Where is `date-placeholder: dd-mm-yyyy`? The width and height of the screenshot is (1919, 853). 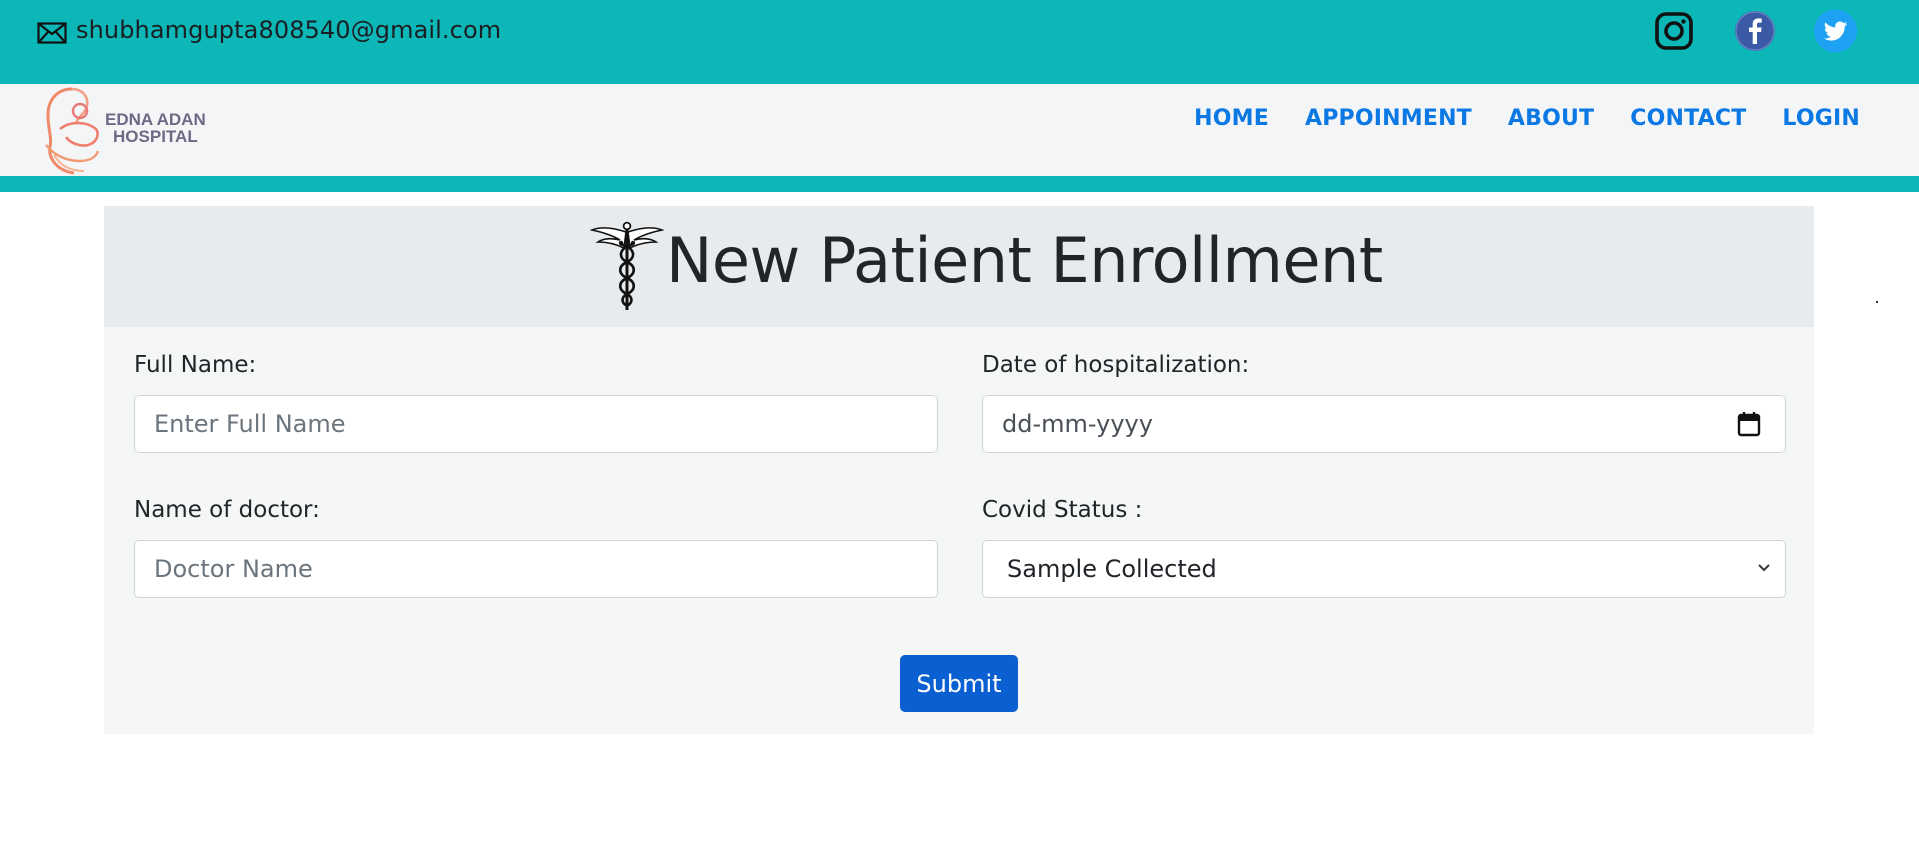
date-placeholder: dd-mm-yyyy is located at coordinates (1077, 424).